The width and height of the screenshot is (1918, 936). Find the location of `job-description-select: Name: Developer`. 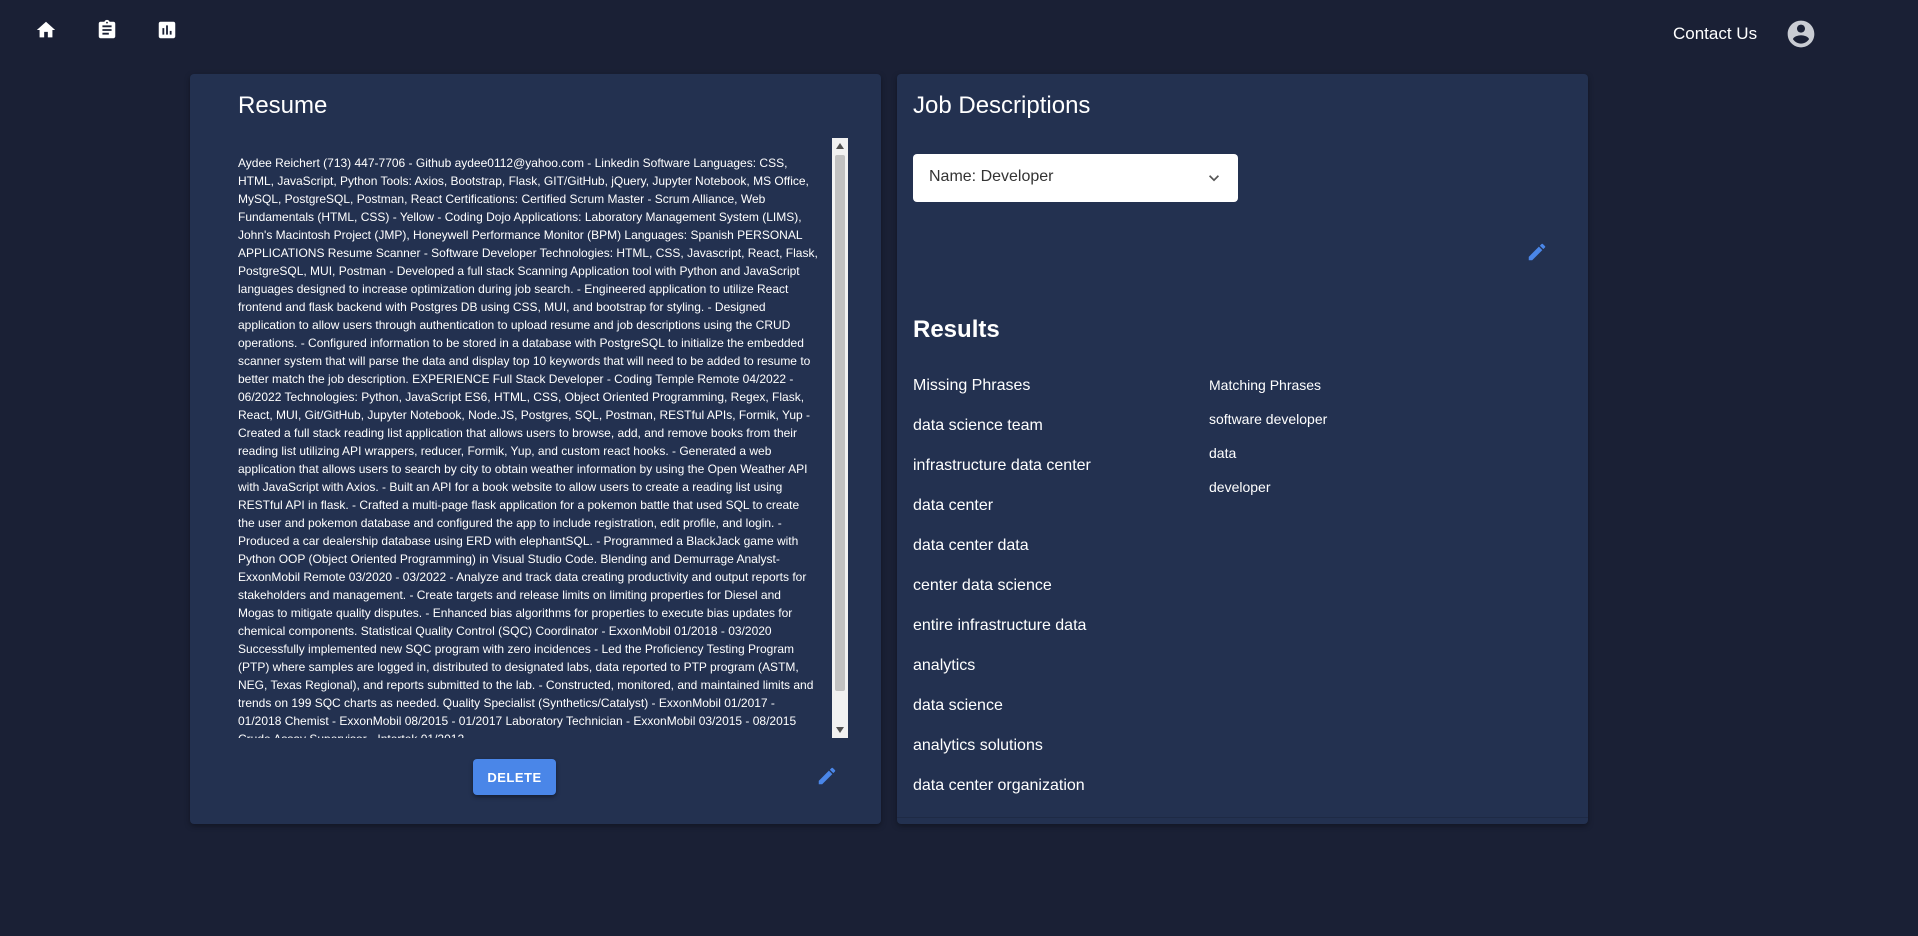

job-description-select: Name: Developer is located at coordinates (1075, 178).